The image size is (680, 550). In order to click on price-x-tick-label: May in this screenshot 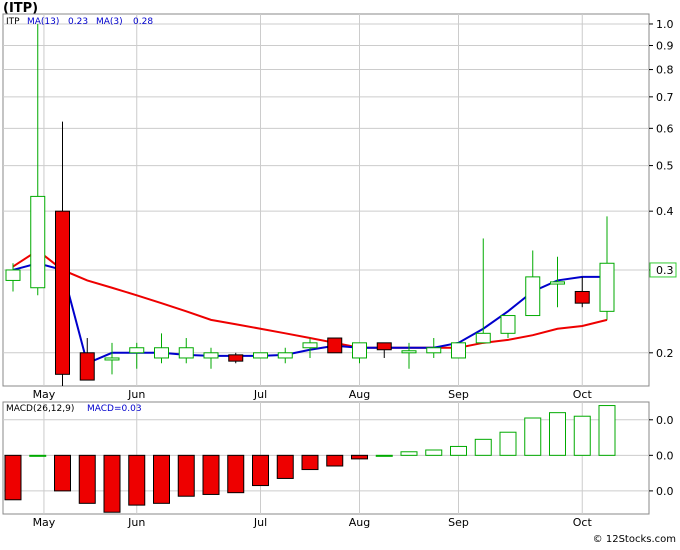, I will do `click(44, 394)`.